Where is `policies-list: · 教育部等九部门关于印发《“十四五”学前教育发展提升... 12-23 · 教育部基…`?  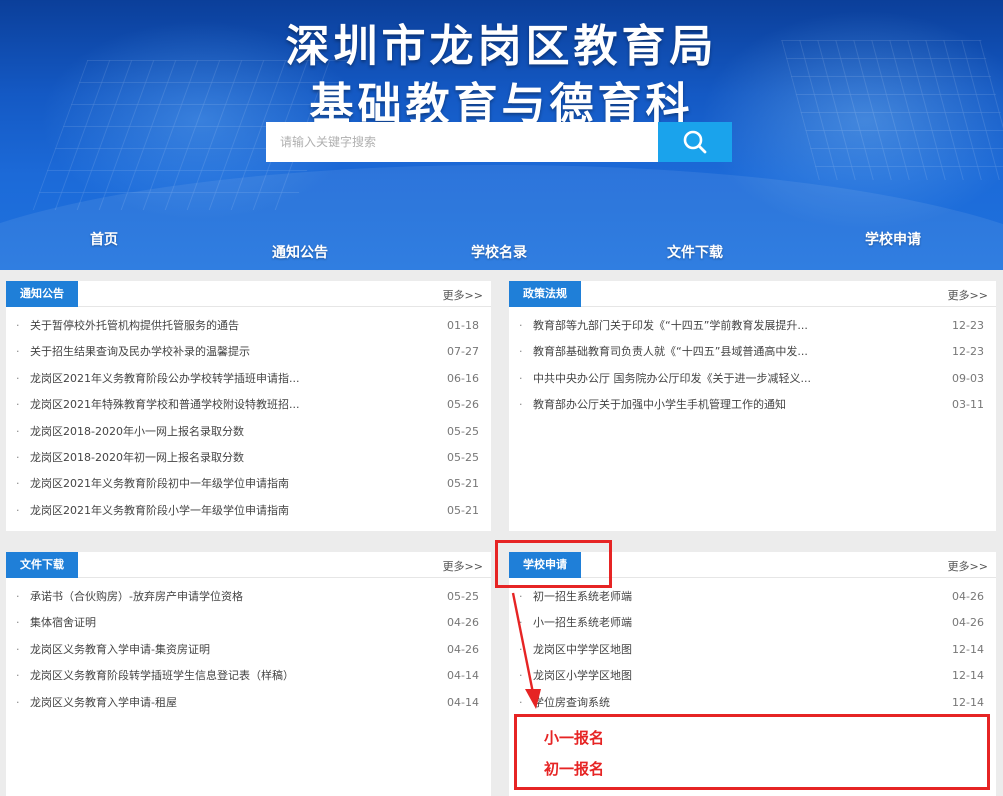 policies-list: · 教育部等九部门关于印发《“十四五”学前教育发展提升... 12-23 · 教育部基… is located at coordinates (752, 366).